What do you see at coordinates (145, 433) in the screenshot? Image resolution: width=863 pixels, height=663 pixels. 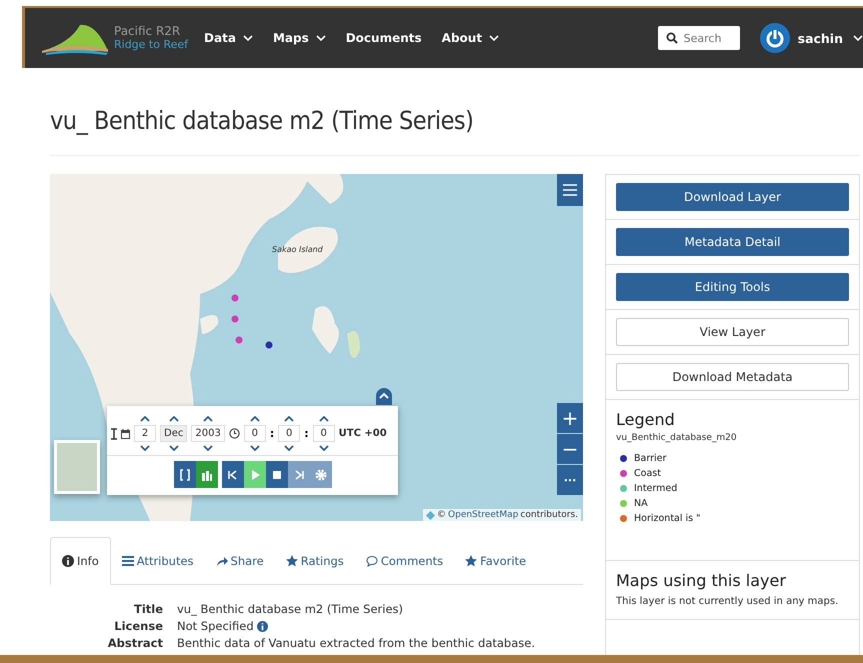 I see `time-field: 2` at bounding box center [145, 433].